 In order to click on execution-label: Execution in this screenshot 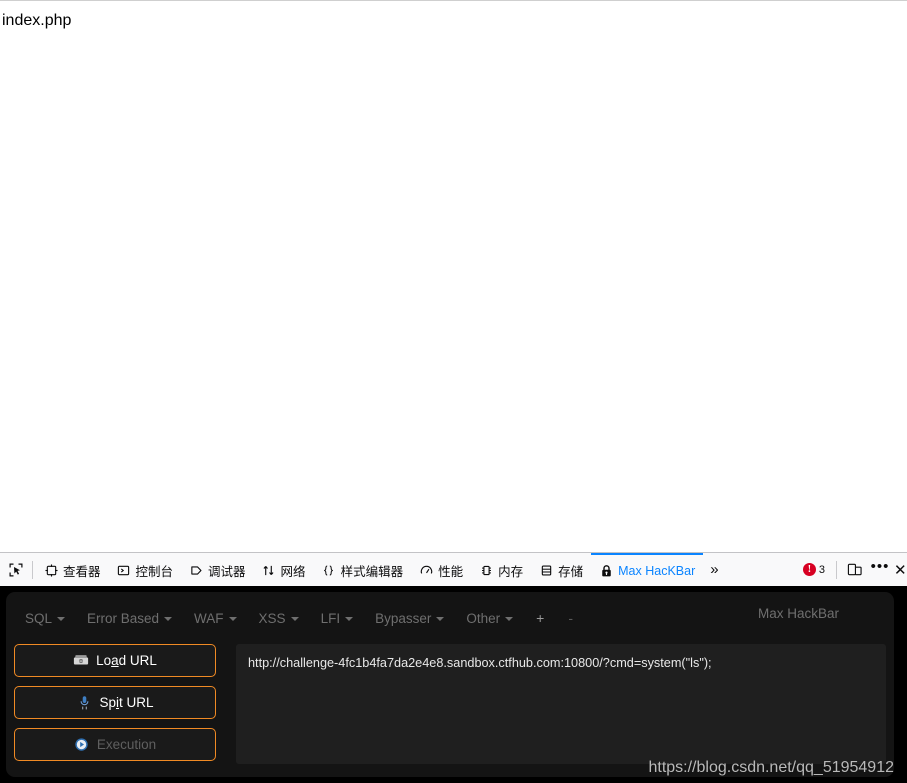, I will do `click(126, 744)`.